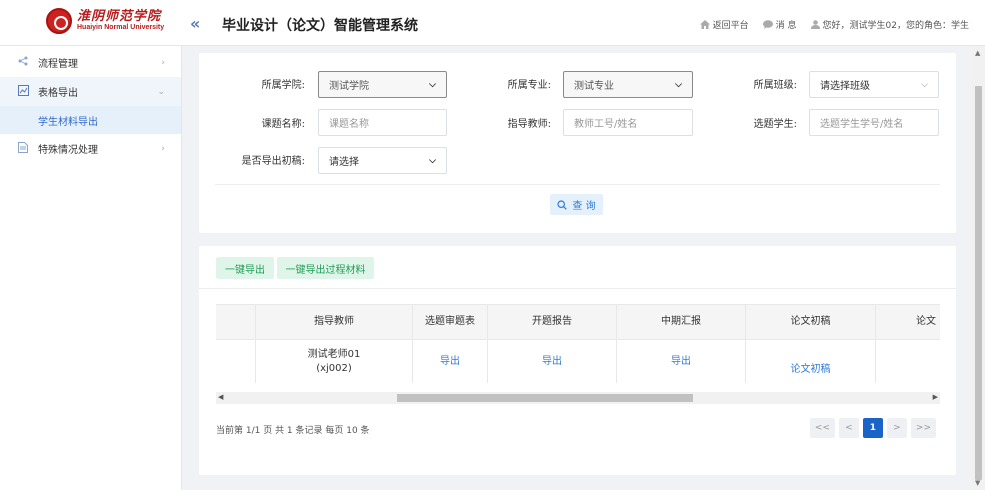  Describe the element at coordinates (923, 428) in the screenshot. I see `last-page-button: >>` at that location.